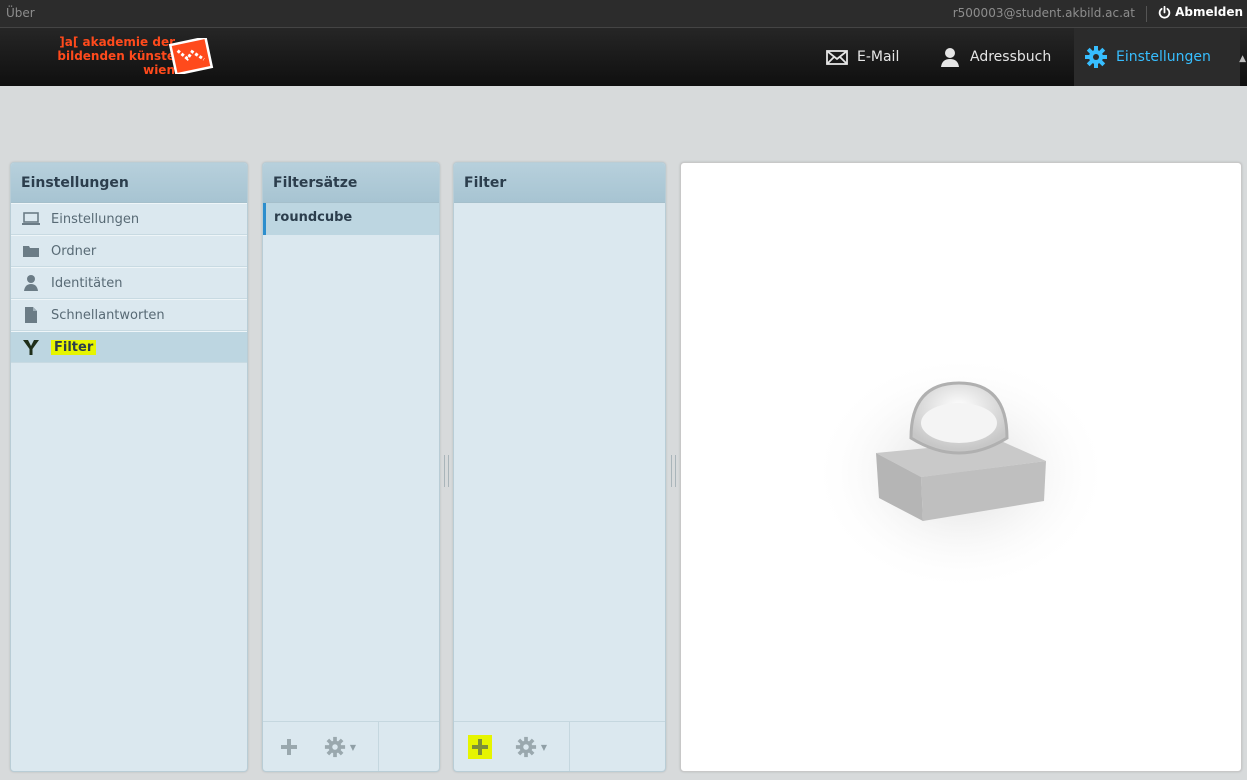 The height and width of the screenshot is (780, 1247). I want to click on add-filter-button, so click(480, 746).